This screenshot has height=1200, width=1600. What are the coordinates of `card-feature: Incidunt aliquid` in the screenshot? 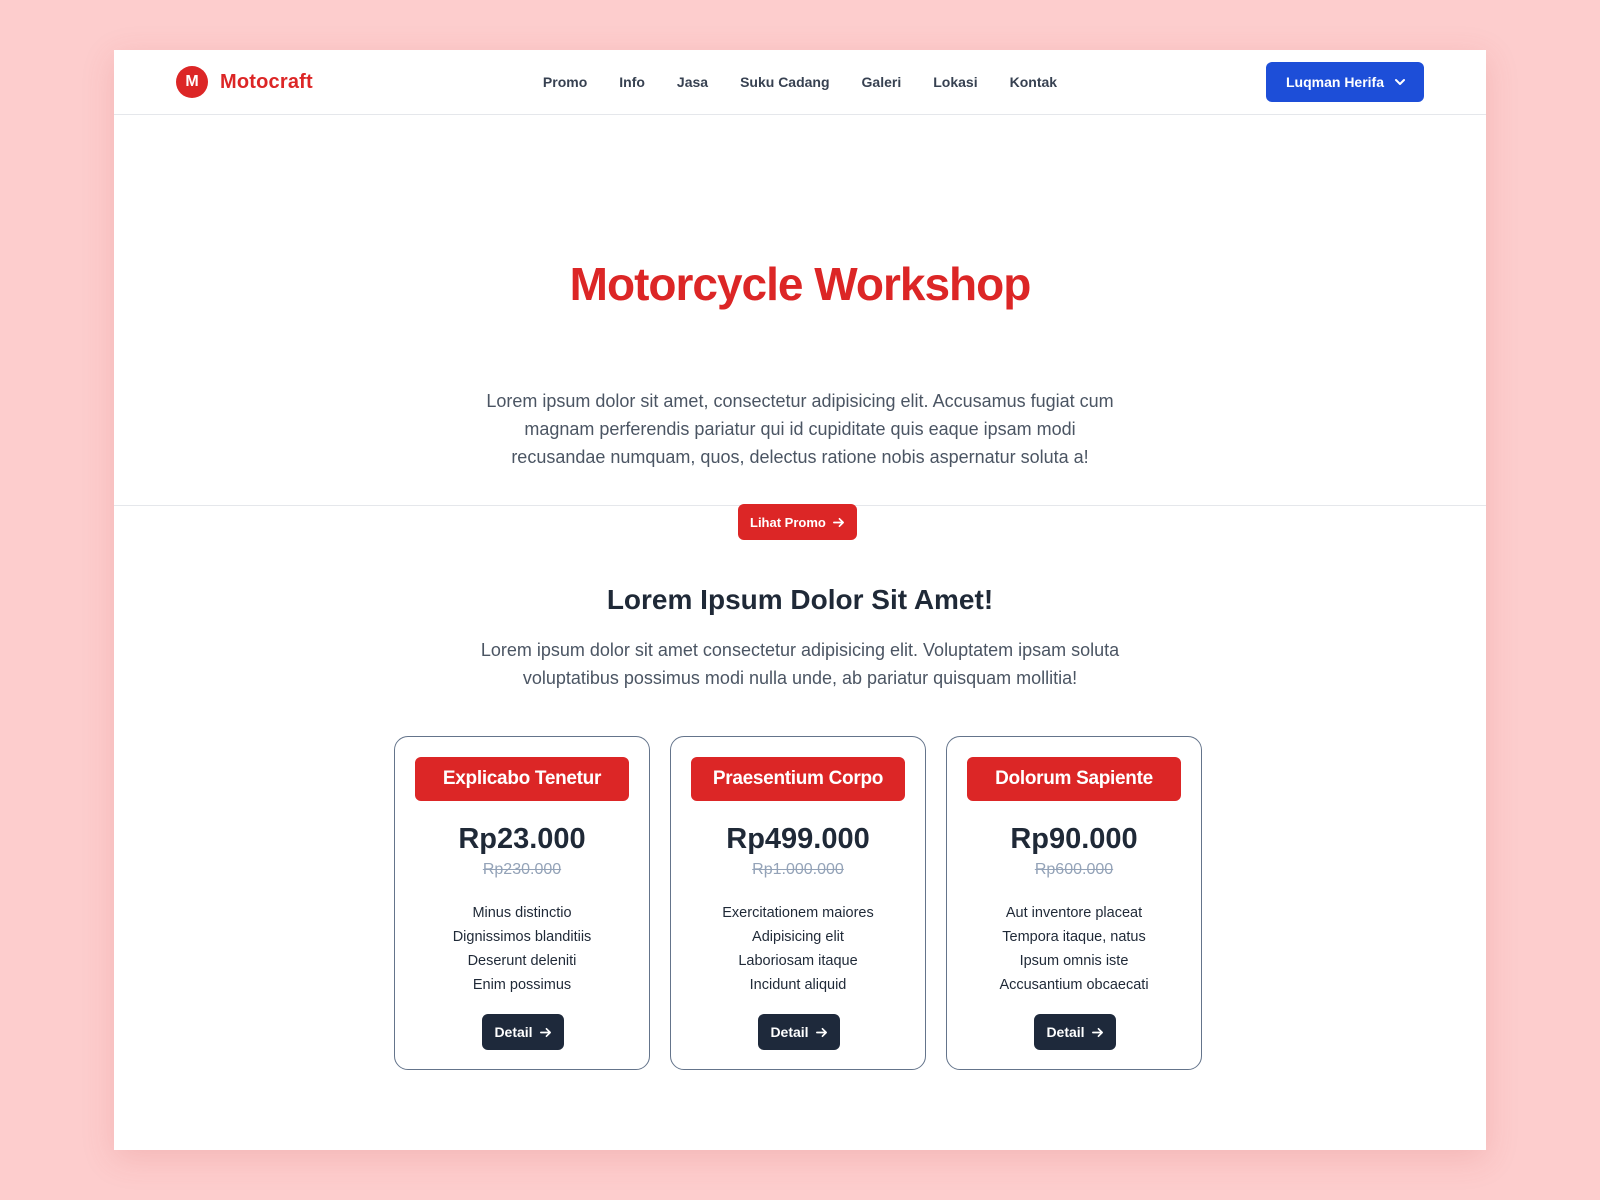 It's located at (798, 985).